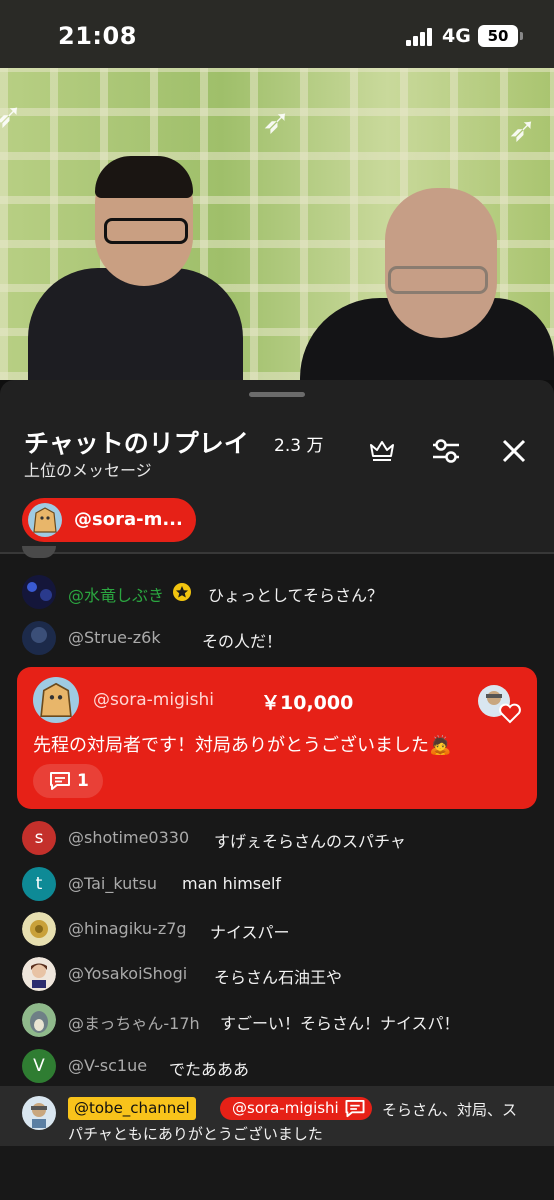 The width and height of the screenshot is (554, 1200). I want to click on settings-sliders-icon, so click(446, 451).